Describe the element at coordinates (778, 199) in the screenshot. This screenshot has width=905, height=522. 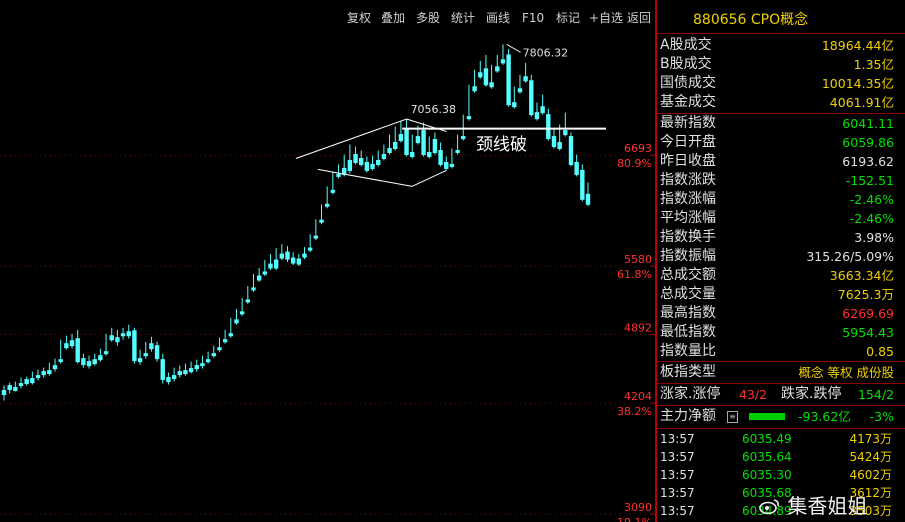
I see `stat-row: 指数涨幅 -2.46%` at that location.